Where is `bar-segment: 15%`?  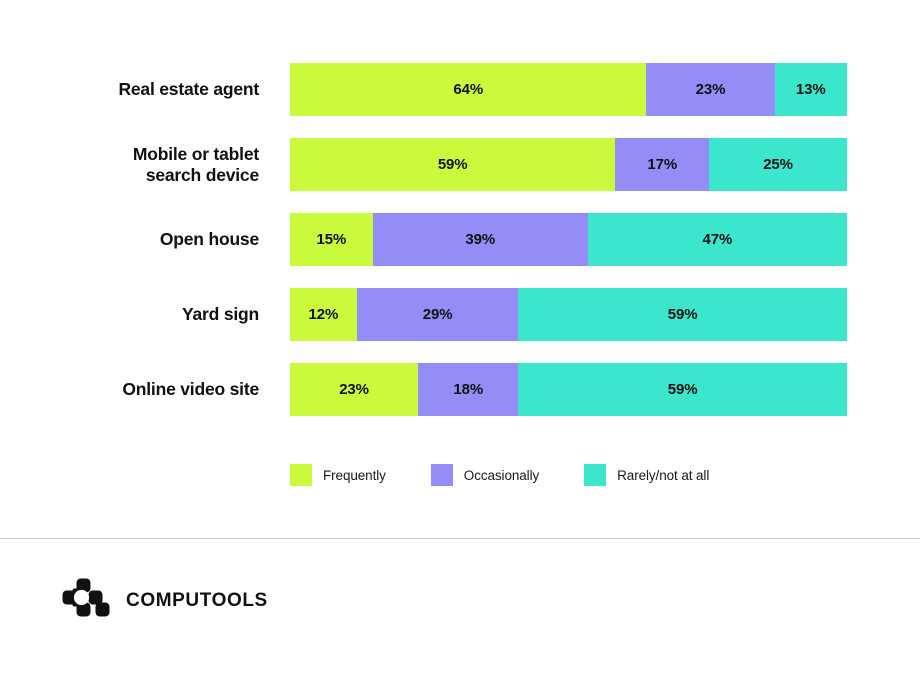 bar-segment: 15% is located at coordinates (331, 239).